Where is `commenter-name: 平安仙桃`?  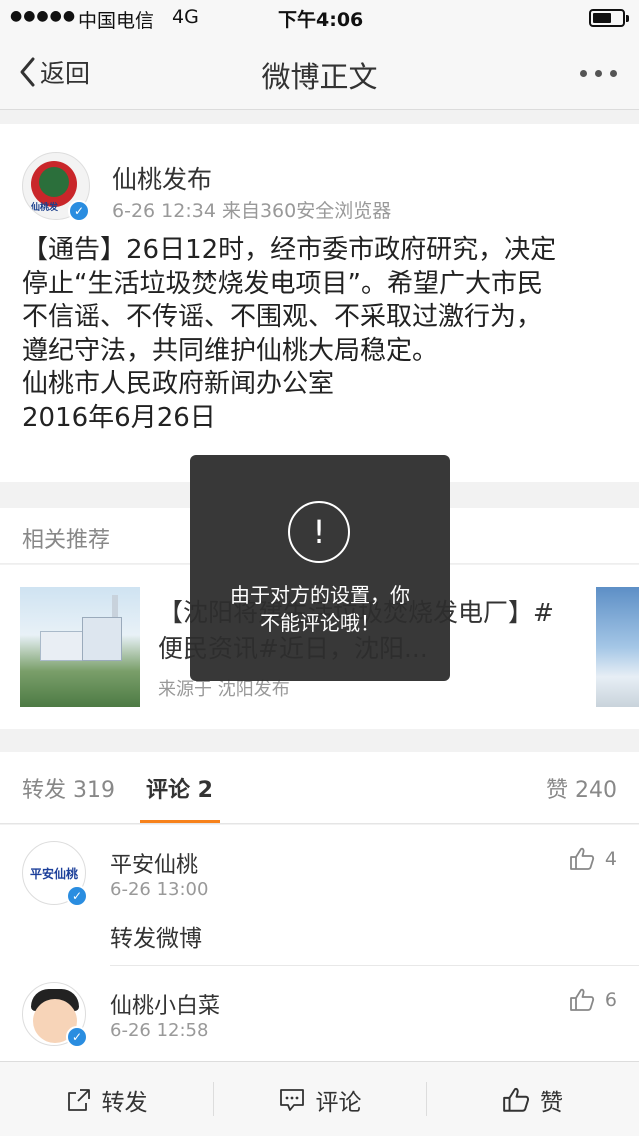 commenter-name: 平安仙桃 is located at coordinates (154, 863).